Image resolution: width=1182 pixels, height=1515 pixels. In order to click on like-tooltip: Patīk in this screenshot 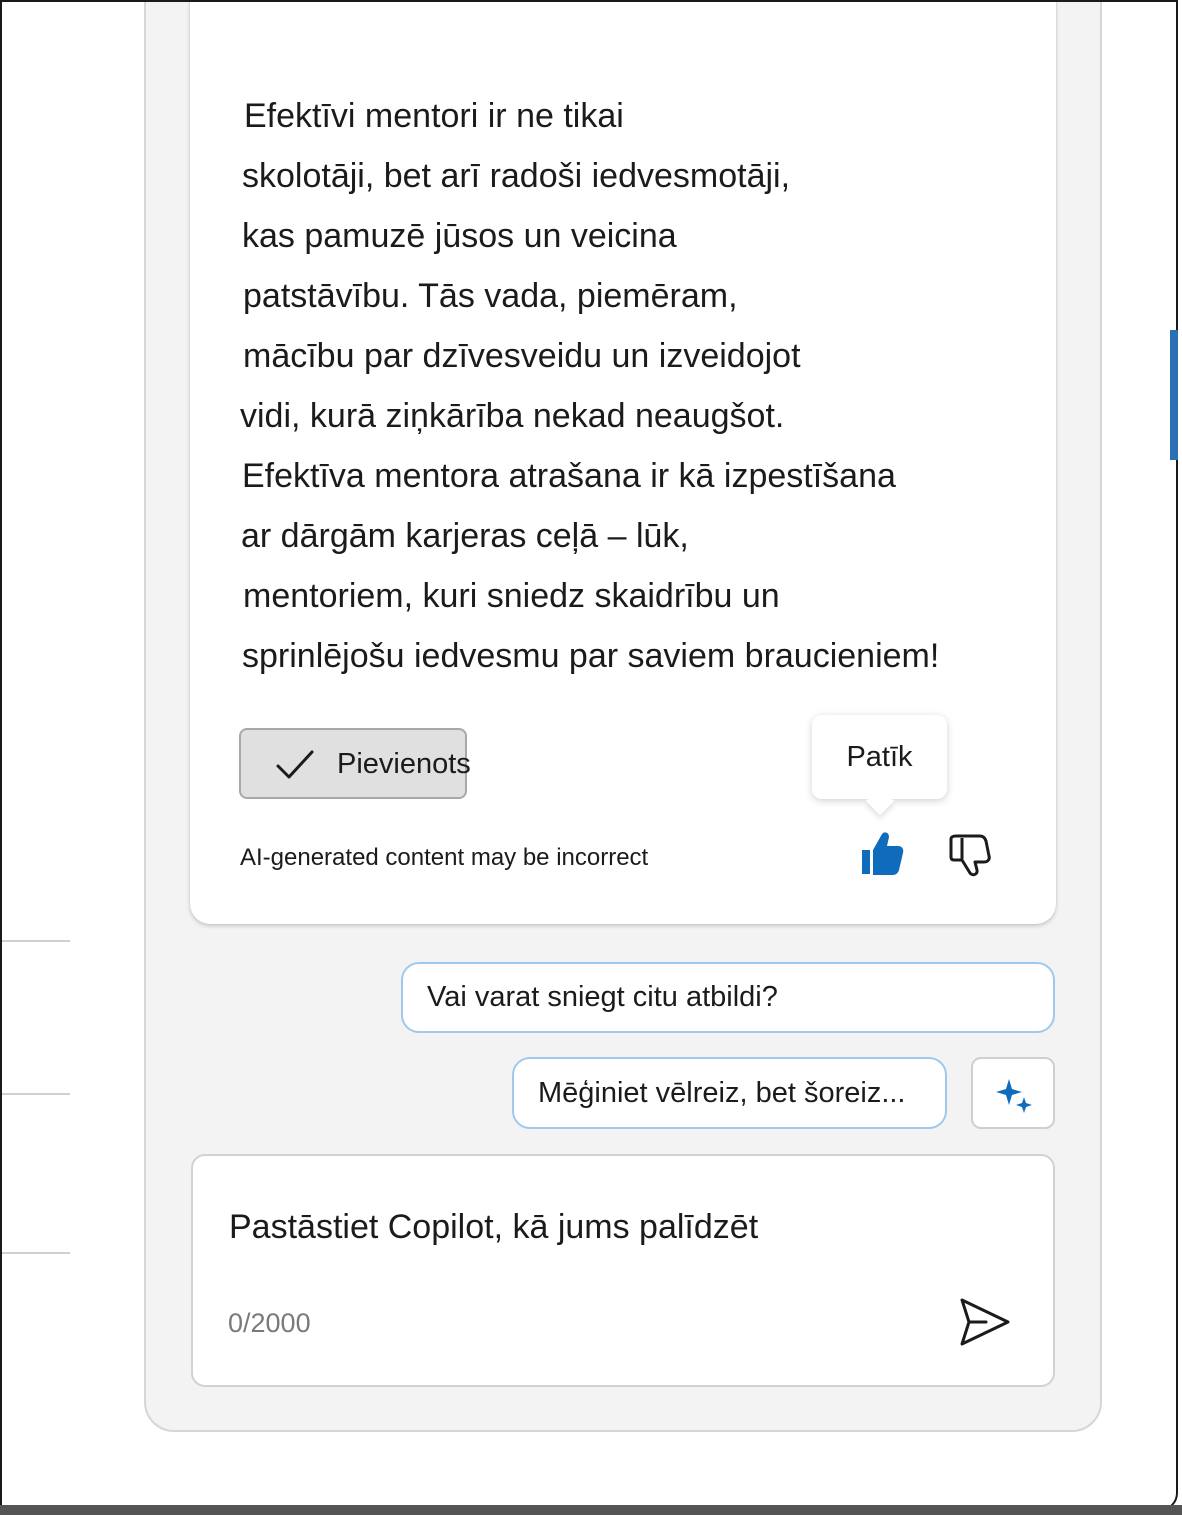, I will do `click(879, 765)`.